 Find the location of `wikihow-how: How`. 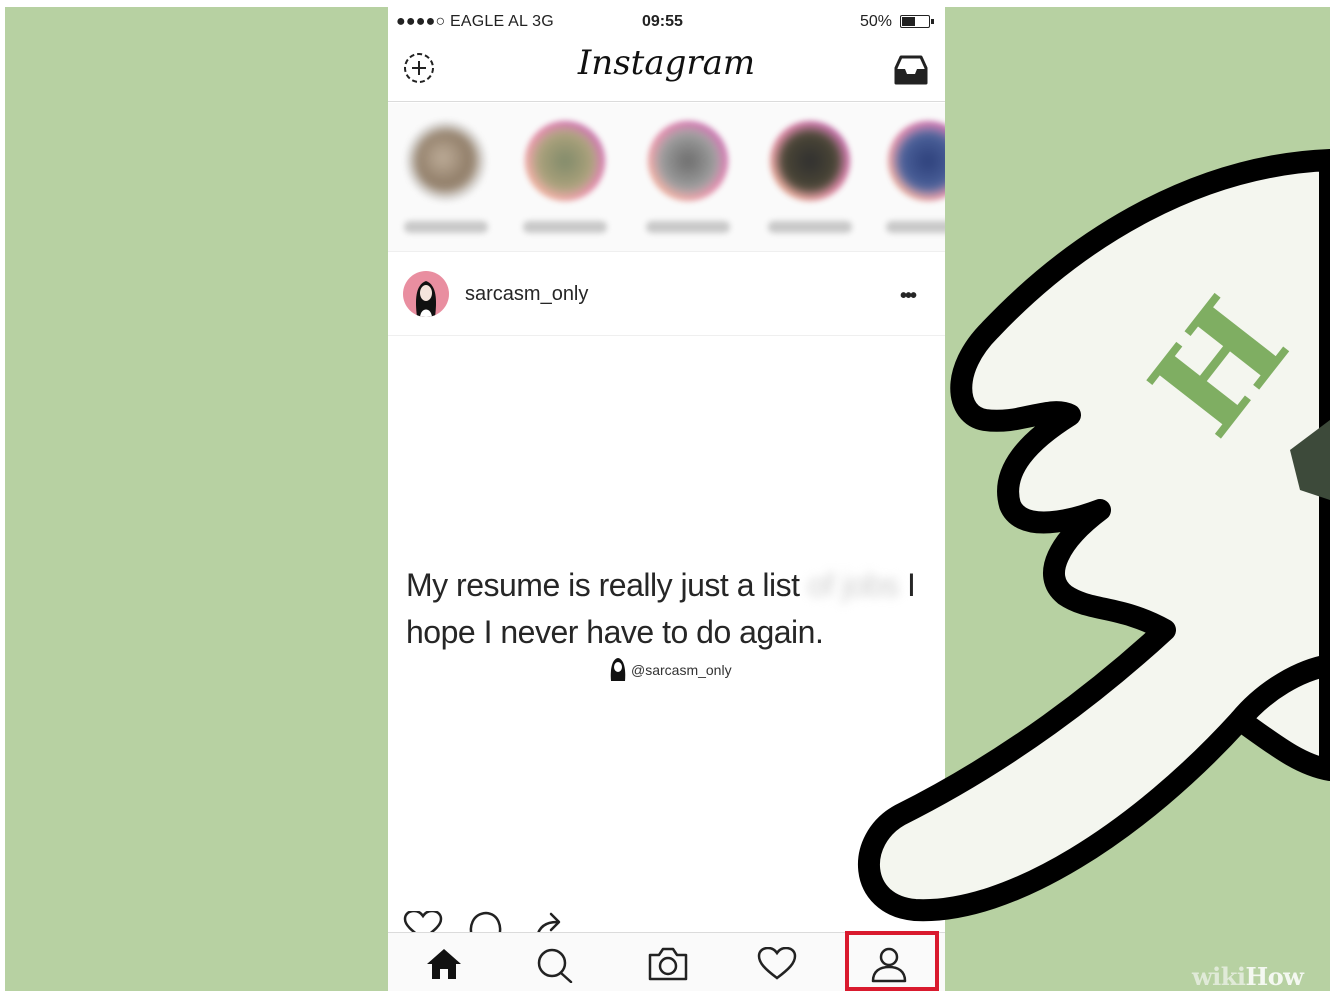

wikihow-how: How is located at coordinates (1274, 976).